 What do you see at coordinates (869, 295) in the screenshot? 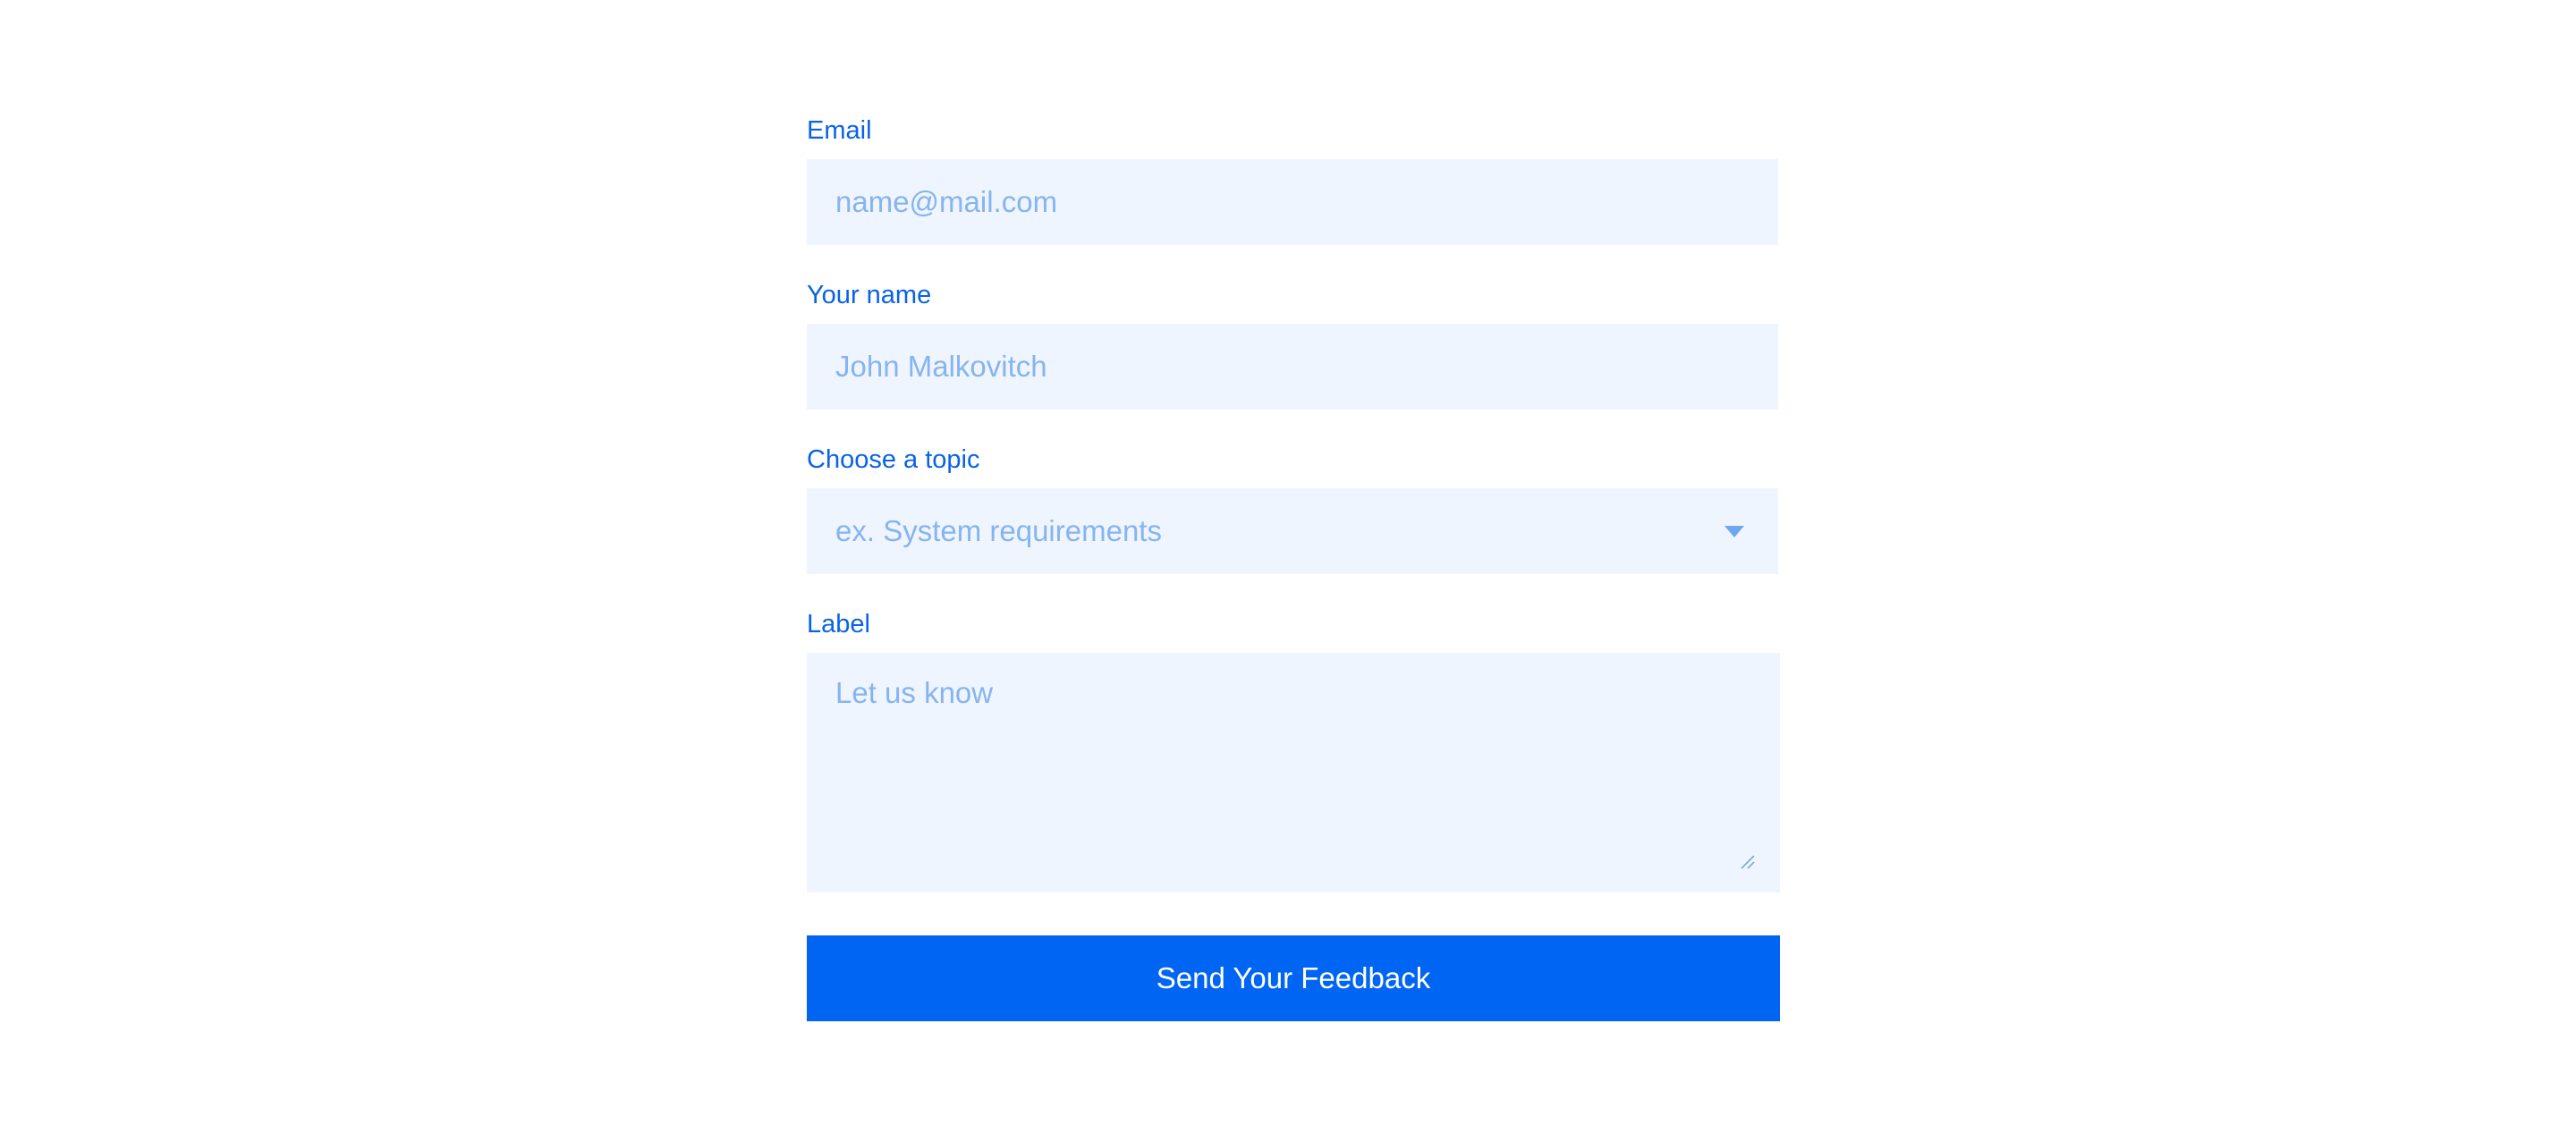
I see `name-label: Your name` at bounding box center [869, 295].